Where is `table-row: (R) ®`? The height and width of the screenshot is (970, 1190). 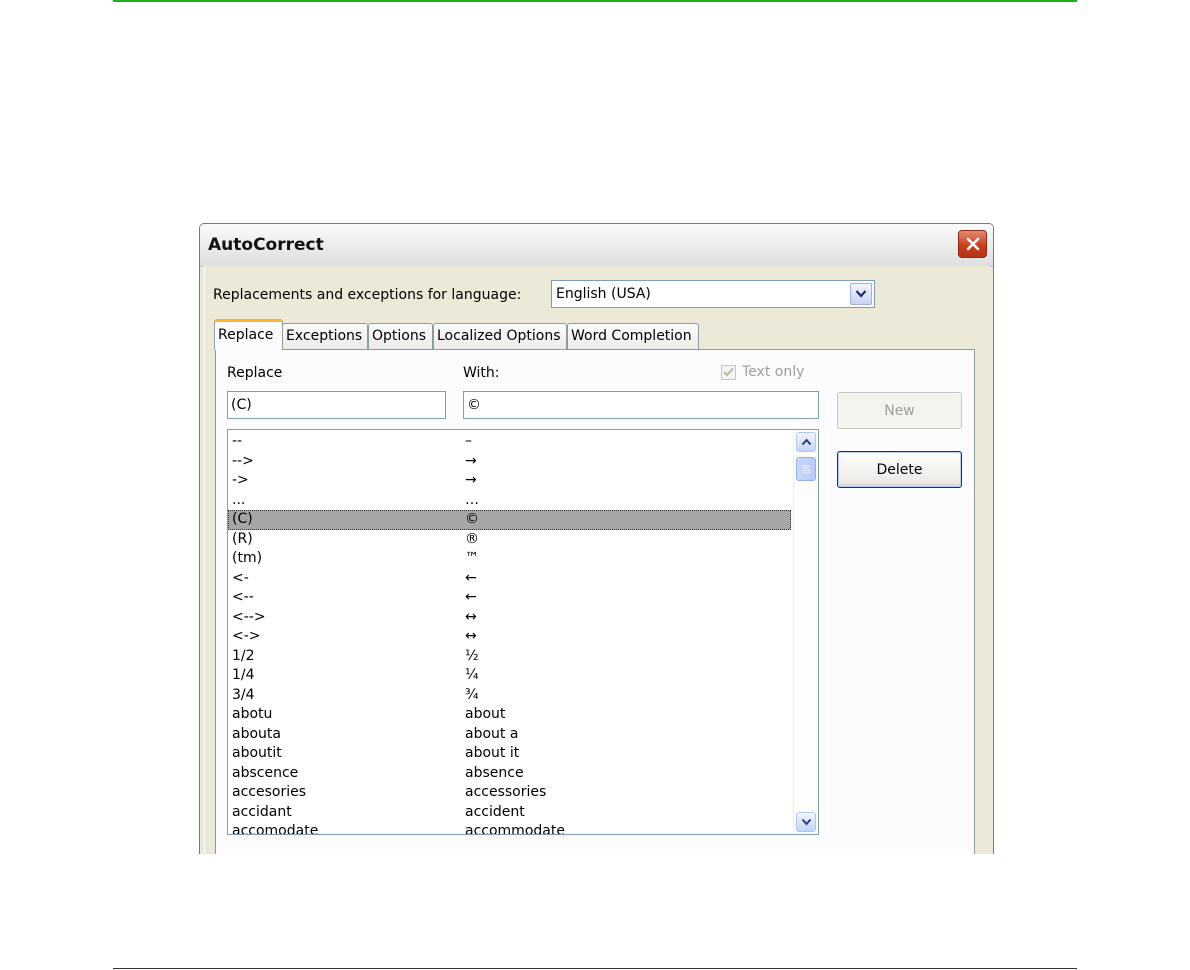 table-row: (R) ® is located at coordinates (509, 540).